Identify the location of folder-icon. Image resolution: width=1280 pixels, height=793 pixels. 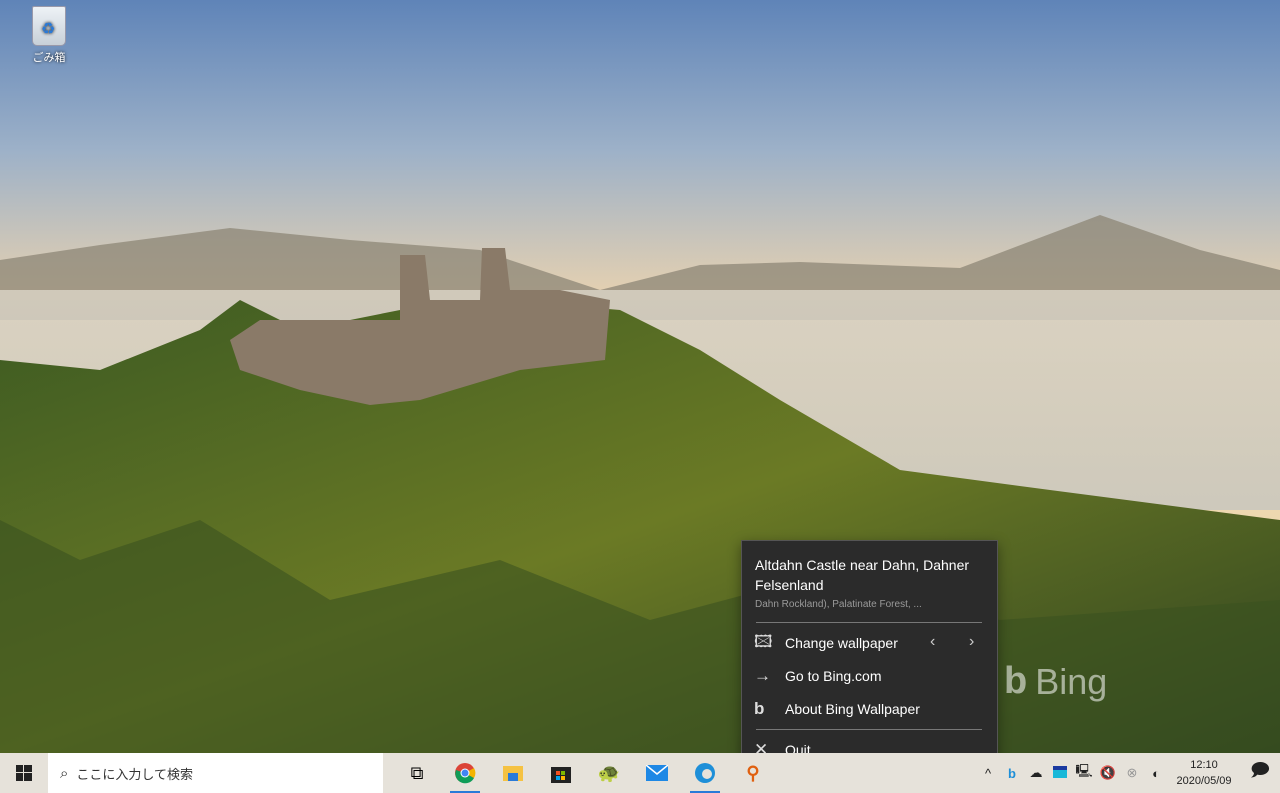
(513, 773).